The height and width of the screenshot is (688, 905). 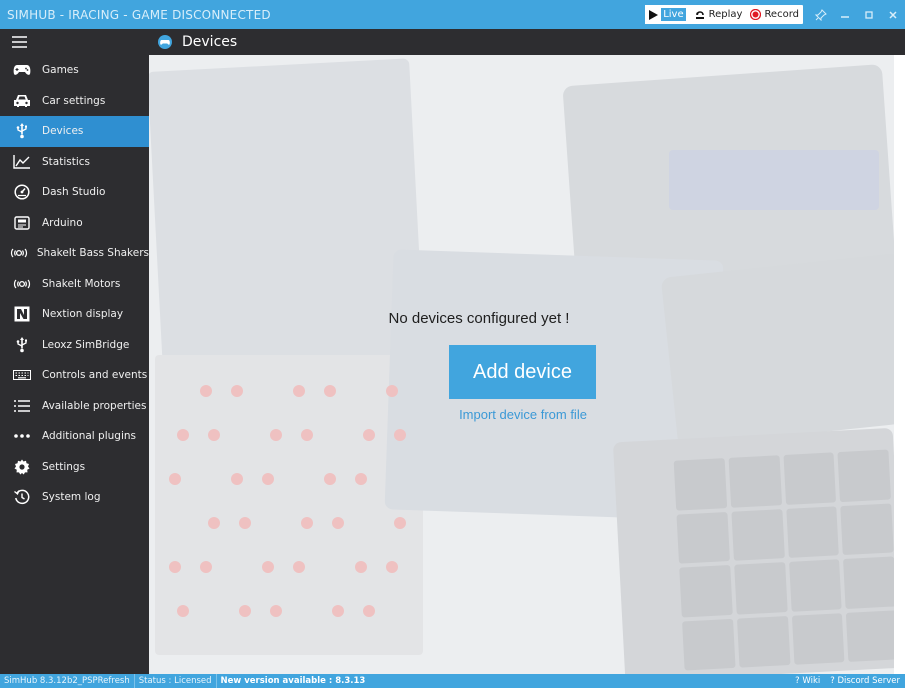 I want to click on chart-line-icon, so click(x=22, y=161).